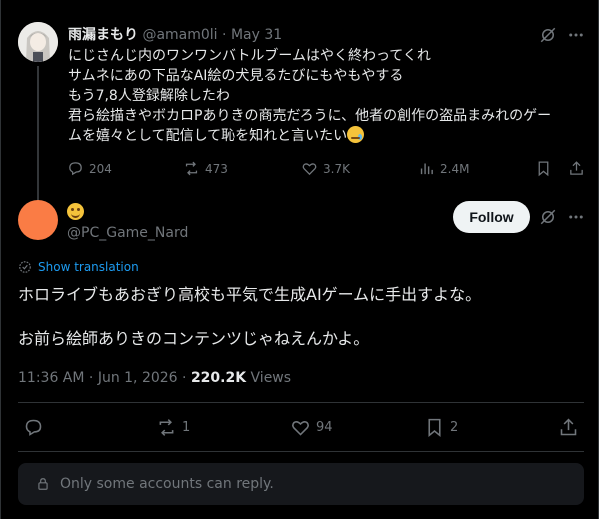 The image size is (599, 519). I want to click on reply-restriction-text: Only some accounts can reply., so click(167, 484).